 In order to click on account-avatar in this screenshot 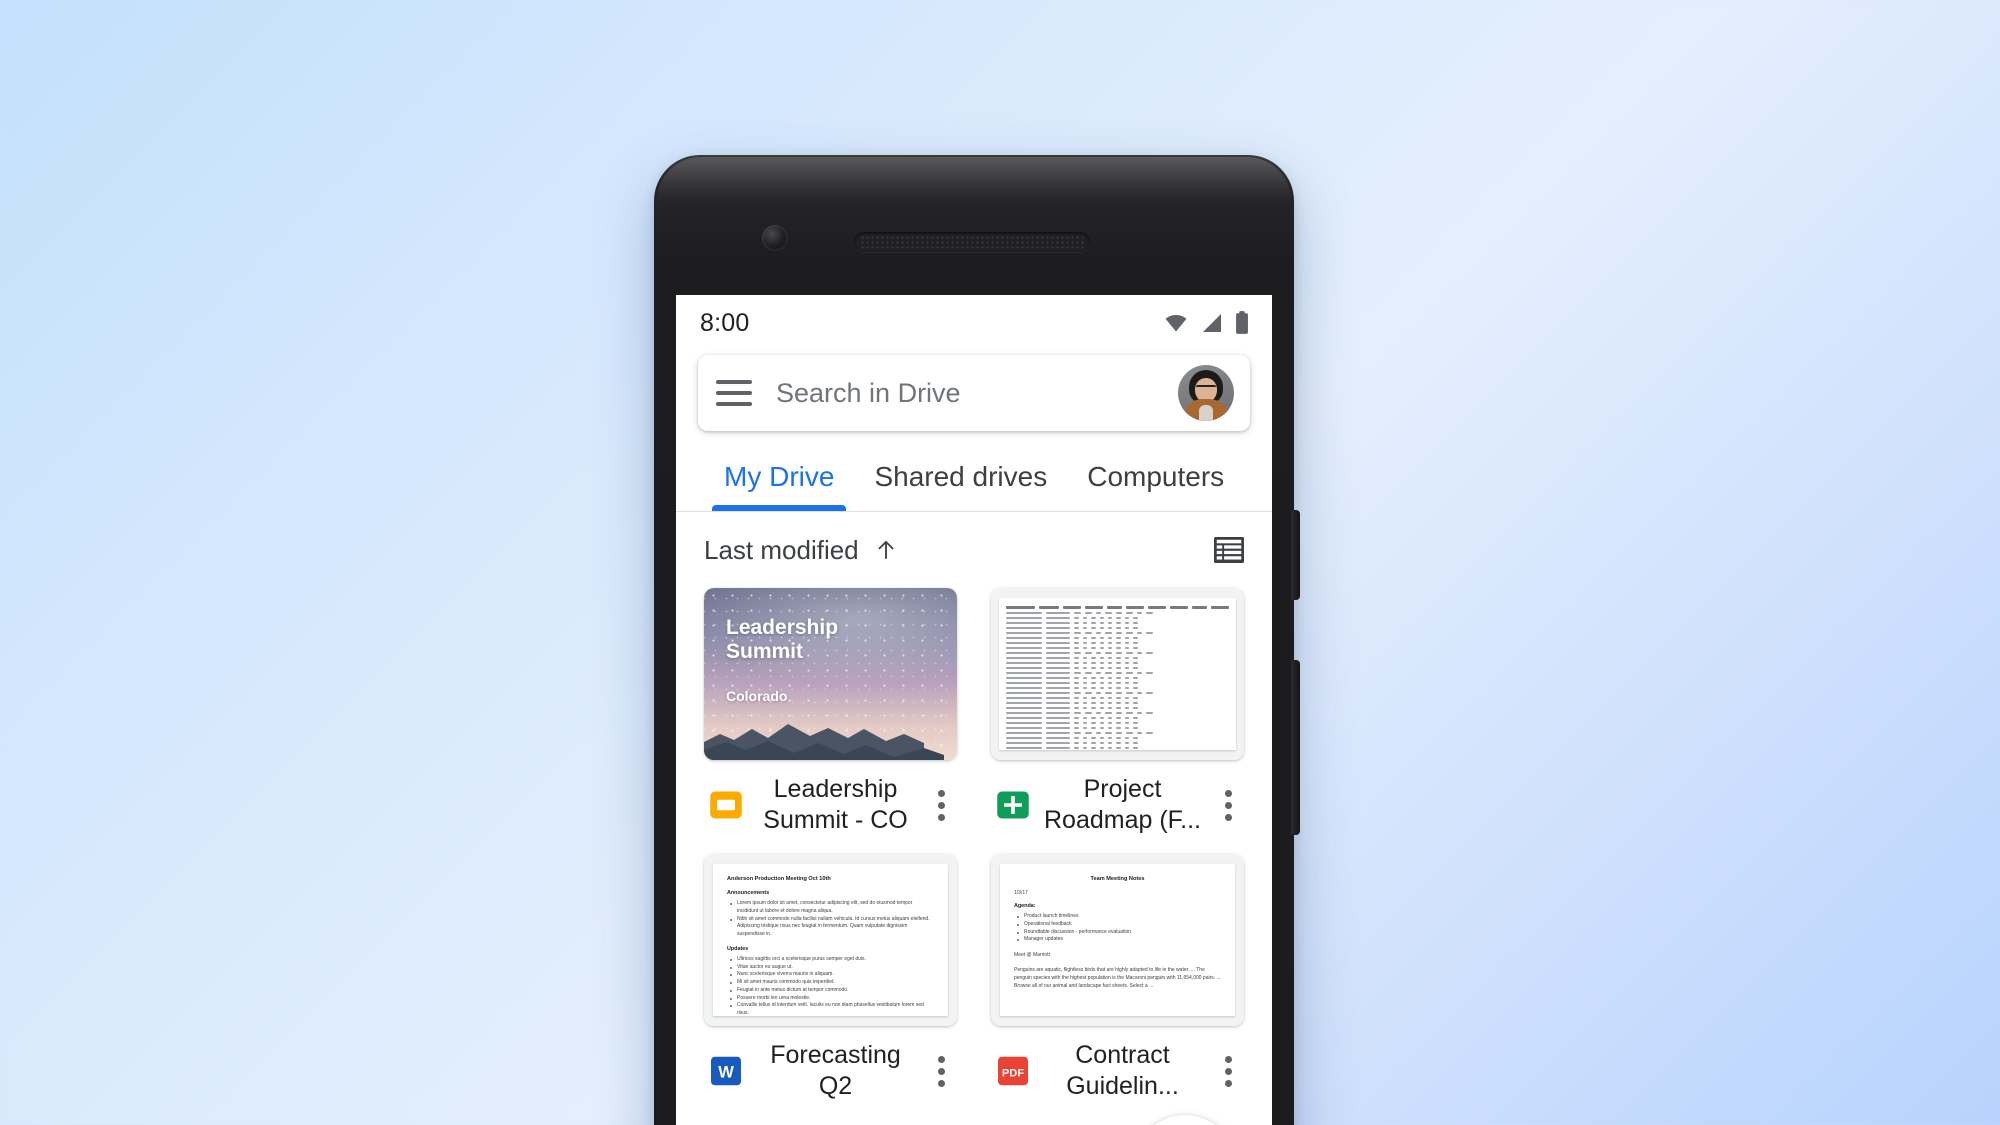, I will do `click(1206, 393)`.